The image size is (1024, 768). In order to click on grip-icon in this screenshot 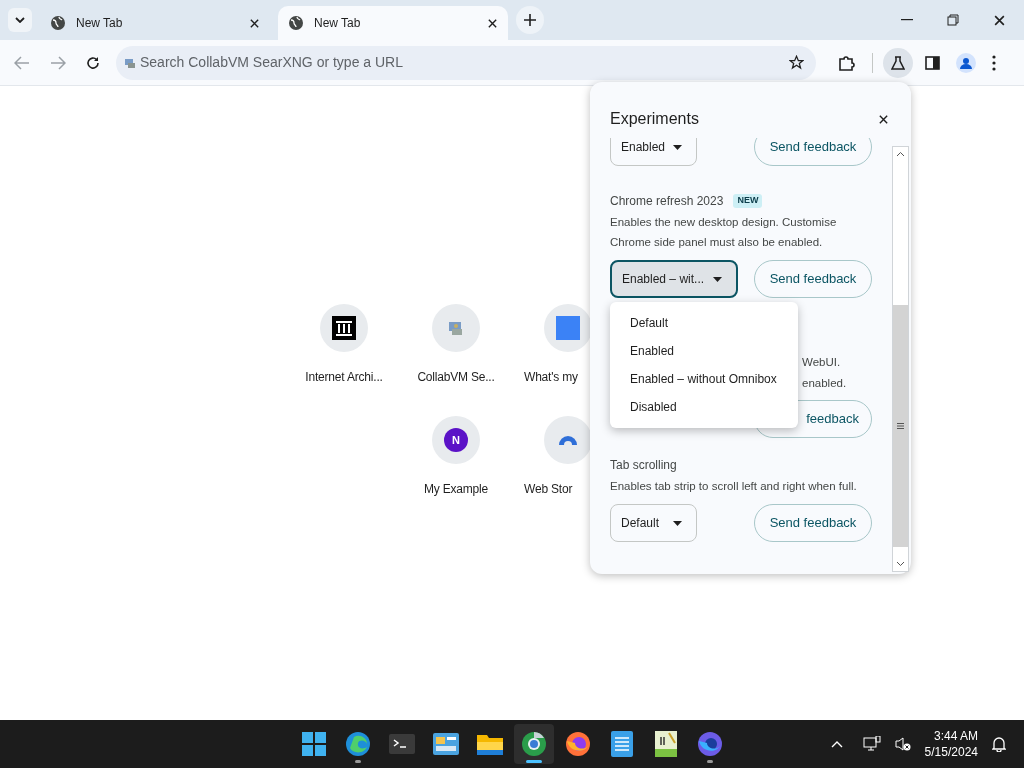, I will do `click(900, 426)`.